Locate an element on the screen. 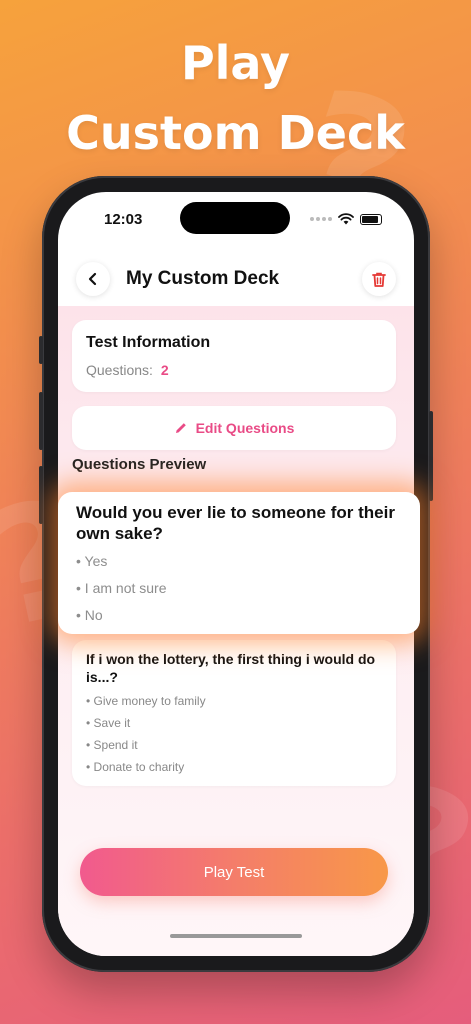  chevron-left-icon is located at coordinates (92, 279).